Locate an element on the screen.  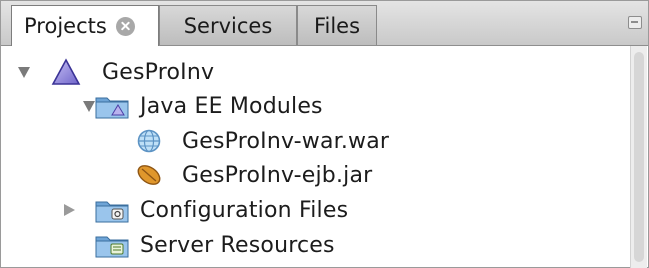
tree-item-server-resources: Server Resources is located at coordinates (201, 245).